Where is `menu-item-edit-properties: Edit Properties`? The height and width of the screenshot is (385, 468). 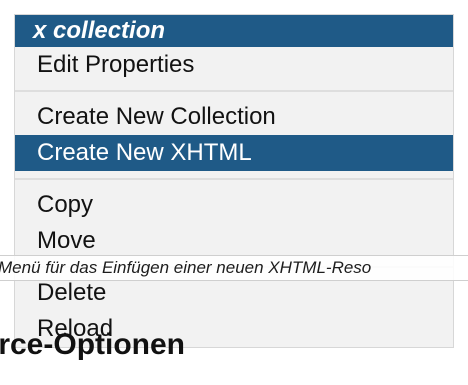
menu-item-edit-properties: Edit Properties is located at coordinates (234, 65).